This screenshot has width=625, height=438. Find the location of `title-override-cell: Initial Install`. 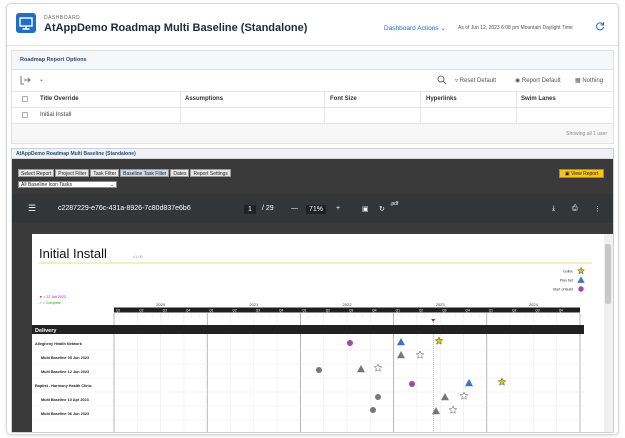

title-override-cell: Initial Install is located at coordinates (55, 115).